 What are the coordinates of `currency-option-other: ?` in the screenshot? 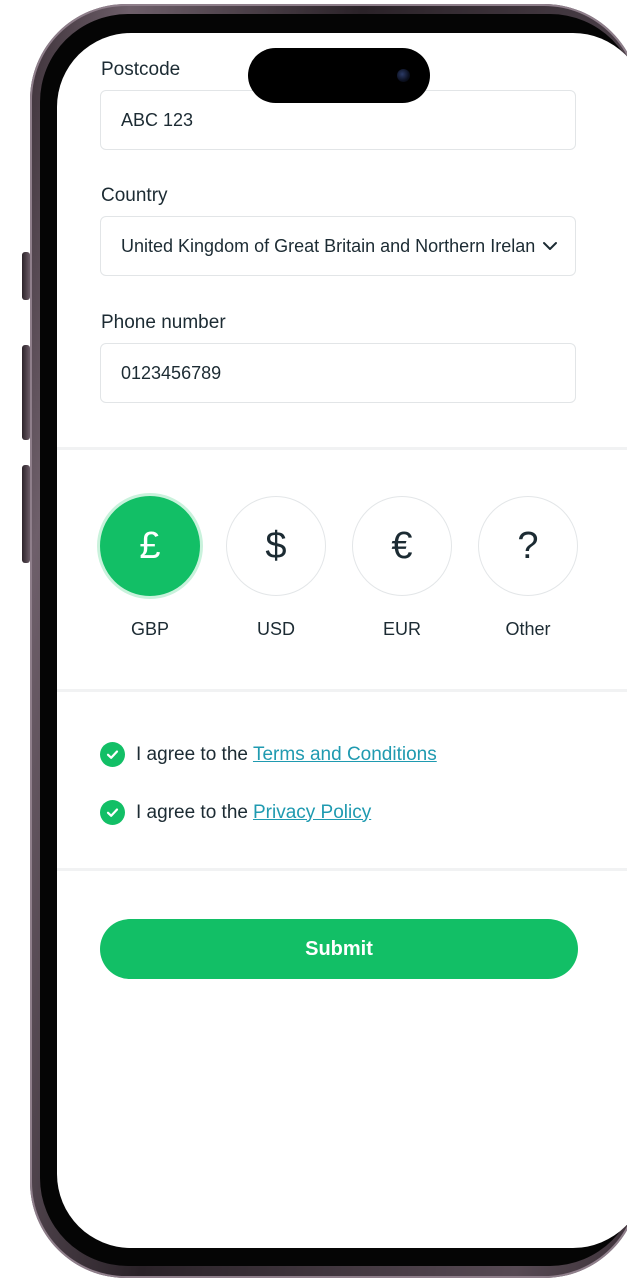 It's located at (528, 546).